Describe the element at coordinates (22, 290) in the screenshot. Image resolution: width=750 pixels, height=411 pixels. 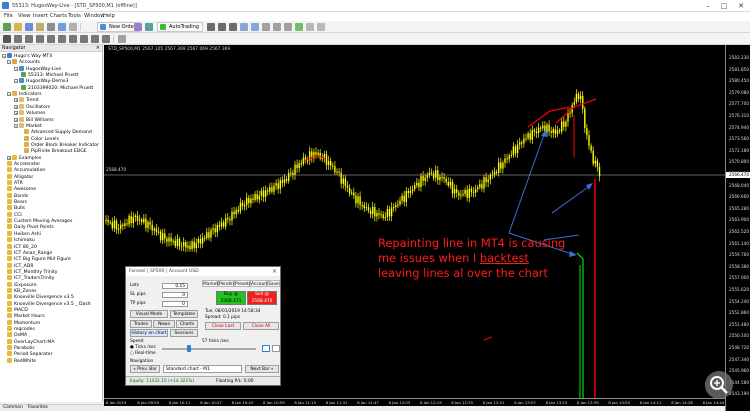
I see `nav-custom-indicator: KB_Zones` at that location.